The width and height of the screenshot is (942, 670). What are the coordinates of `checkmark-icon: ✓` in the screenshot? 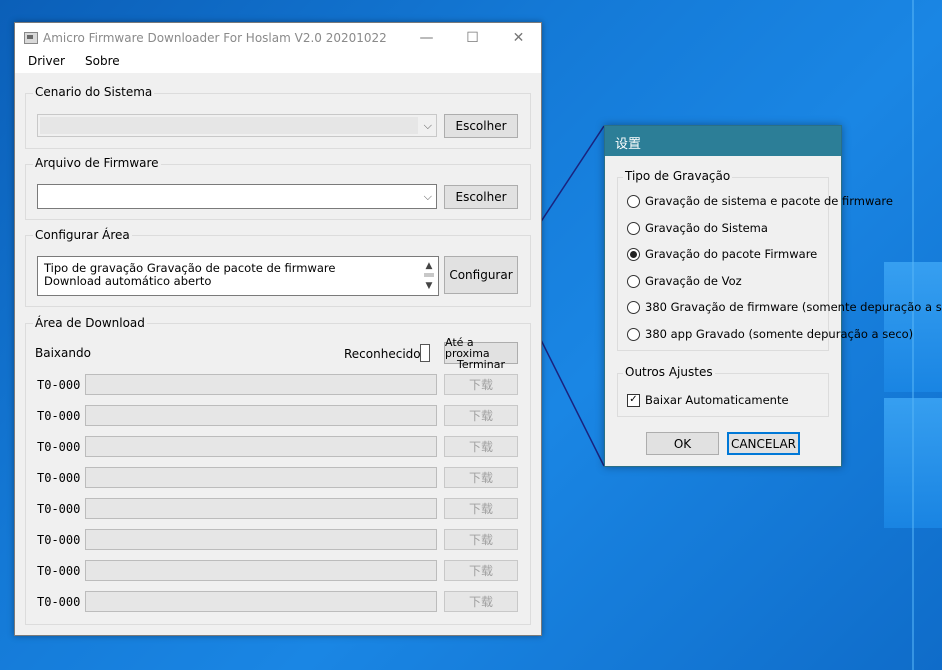 It's located at (633, 400).